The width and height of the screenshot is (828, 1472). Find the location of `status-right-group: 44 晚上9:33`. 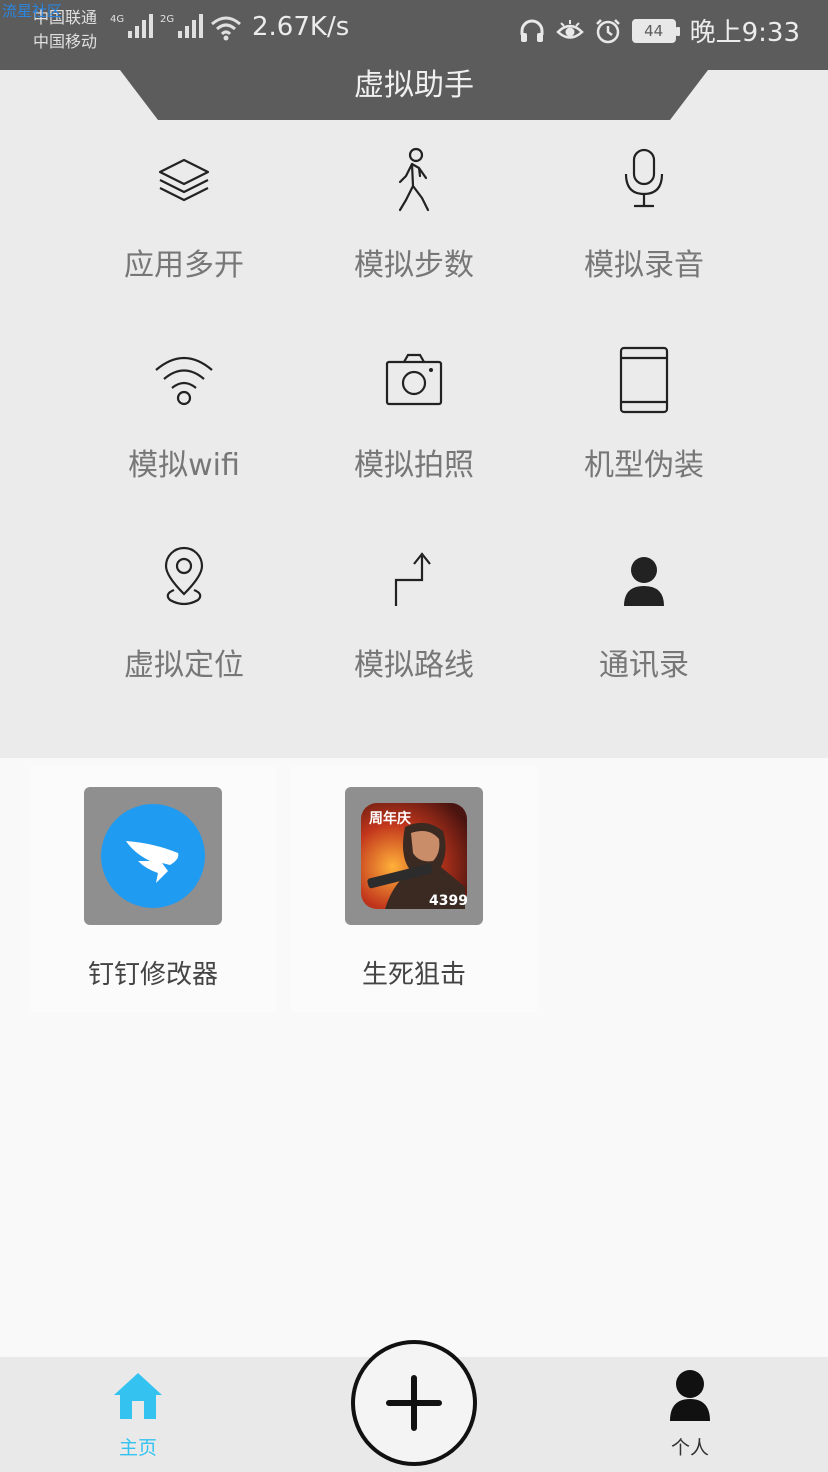

status-right-group: 44 晚上9:33 is located at coordinates (659, 30).